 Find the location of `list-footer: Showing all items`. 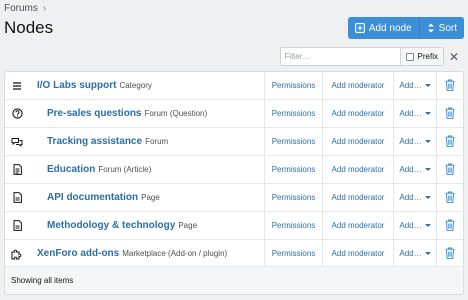

list-footer: Showing all items is located at coordinates (234, 280).